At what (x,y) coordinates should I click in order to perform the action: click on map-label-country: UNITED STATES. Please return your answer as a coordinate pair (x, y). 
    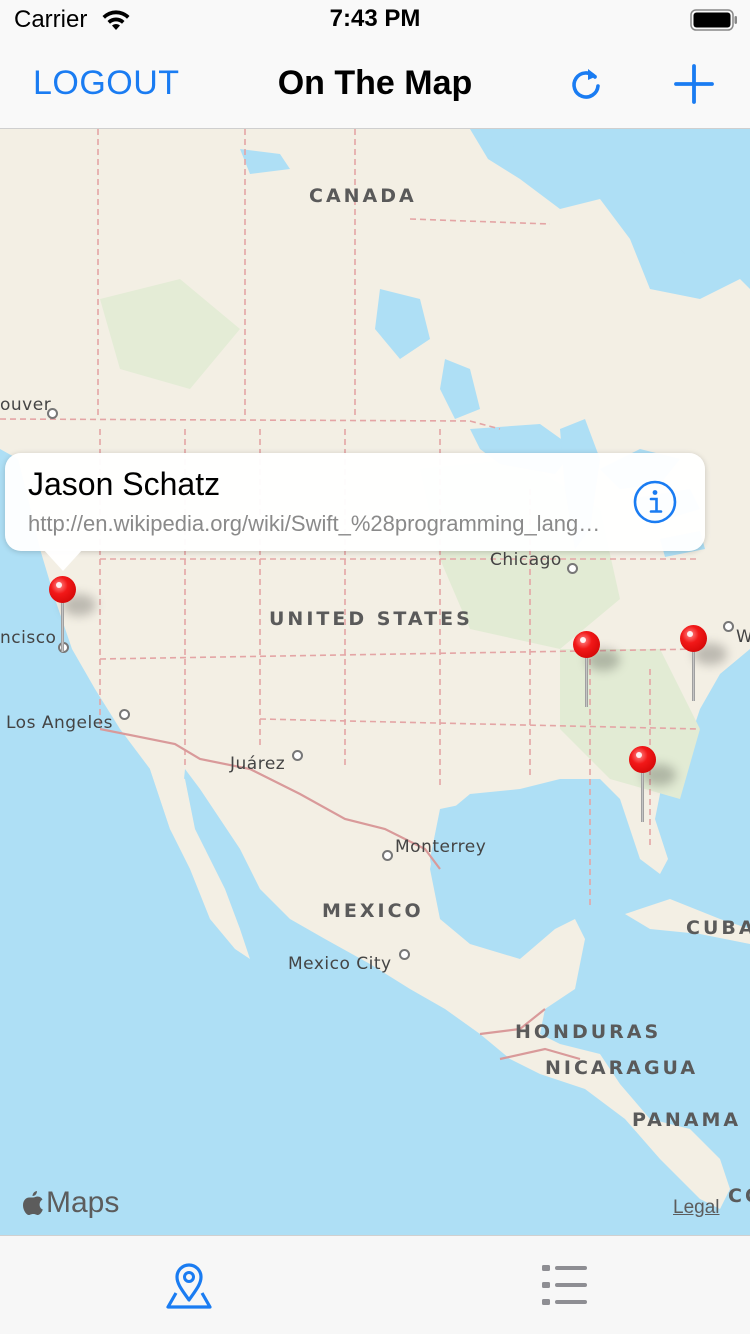
    Looking at the image, I should click on (371, 619).